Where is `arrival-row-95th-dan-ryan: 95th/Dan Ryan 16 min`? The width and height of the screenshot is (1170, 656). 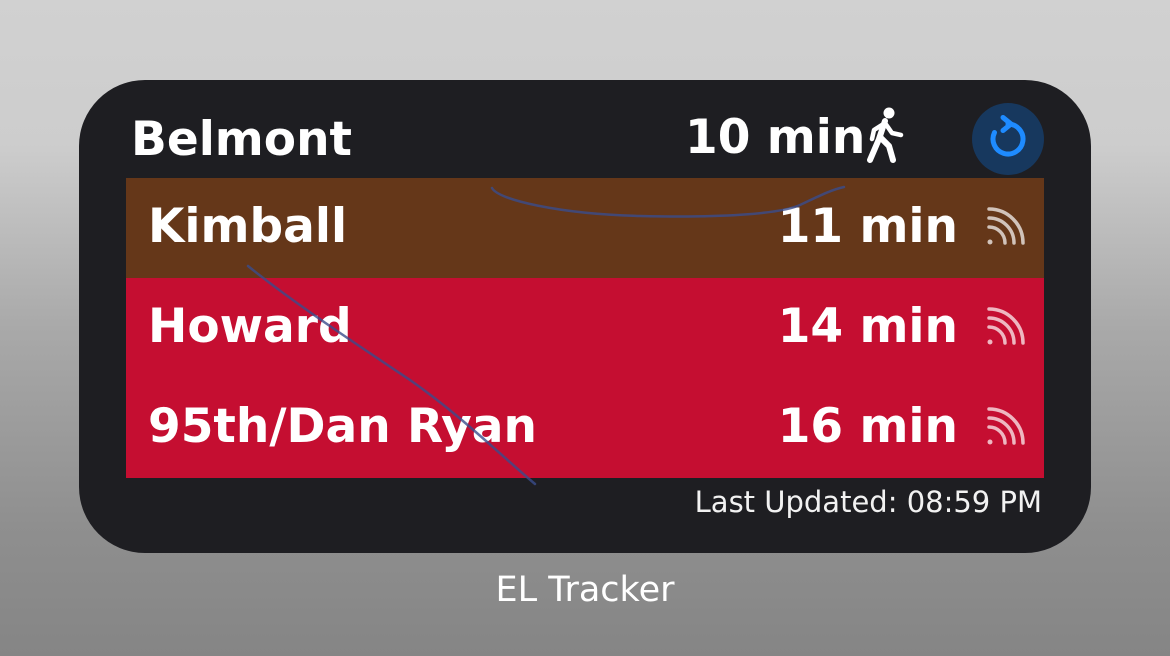 arrival-row-95th-dan-ryan: 95th/Dan Ryan 16 min is located at coordinates (585, 428).